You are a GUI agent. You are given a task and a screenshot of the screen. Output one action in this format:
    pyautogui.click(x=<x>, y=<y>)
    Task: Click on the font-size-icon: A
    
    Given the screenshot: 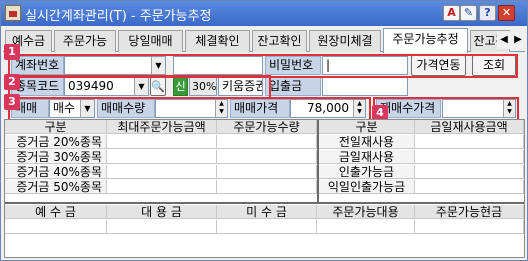 What is the action you would take?
    pyautogui.click(x=451, y=13)
    